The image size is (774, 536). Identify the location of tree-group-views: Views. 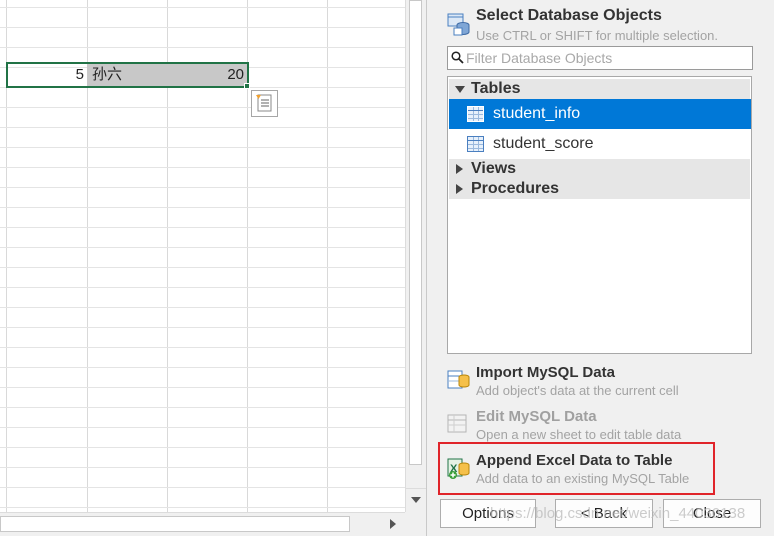
(599, 169).